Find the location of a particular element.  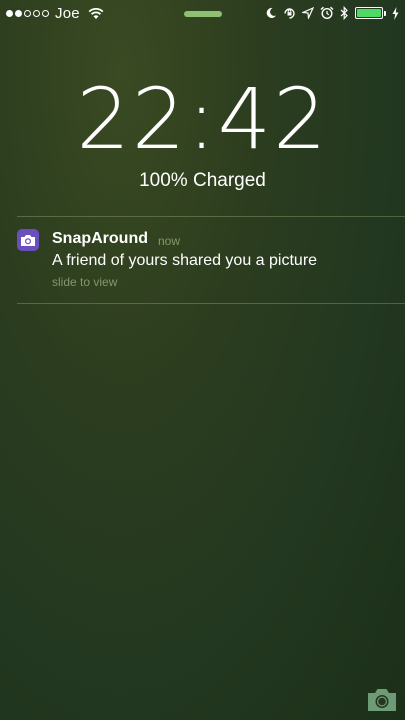

notification-bottom-divider is located at coordinates (211, 303).